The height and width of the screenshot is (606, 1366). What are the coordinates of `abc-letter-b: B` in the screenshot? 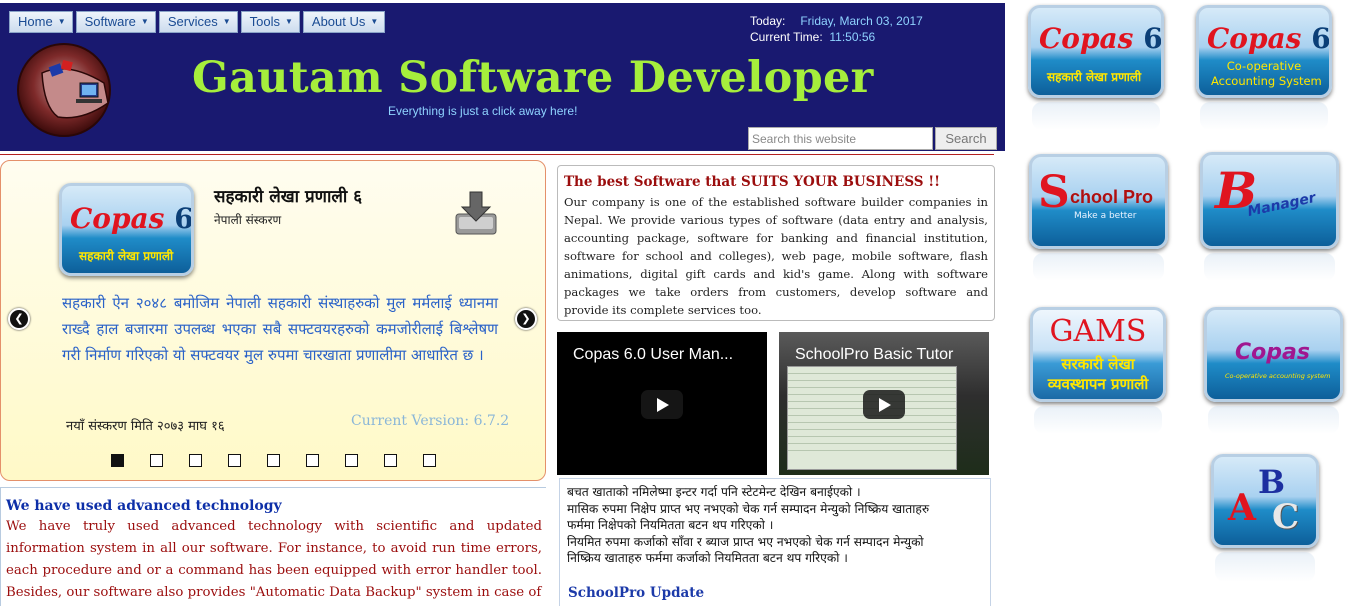 It's located at (1272, 482).